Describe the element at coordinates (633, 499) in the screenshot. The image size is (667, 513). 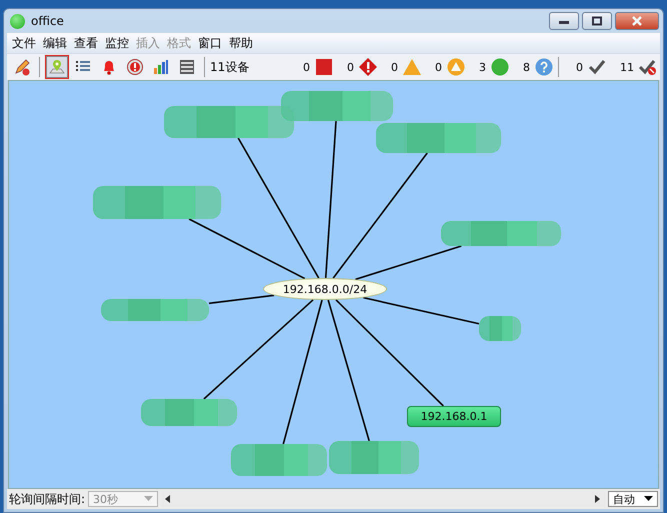
I see `zoom-select: 自动` at that location.